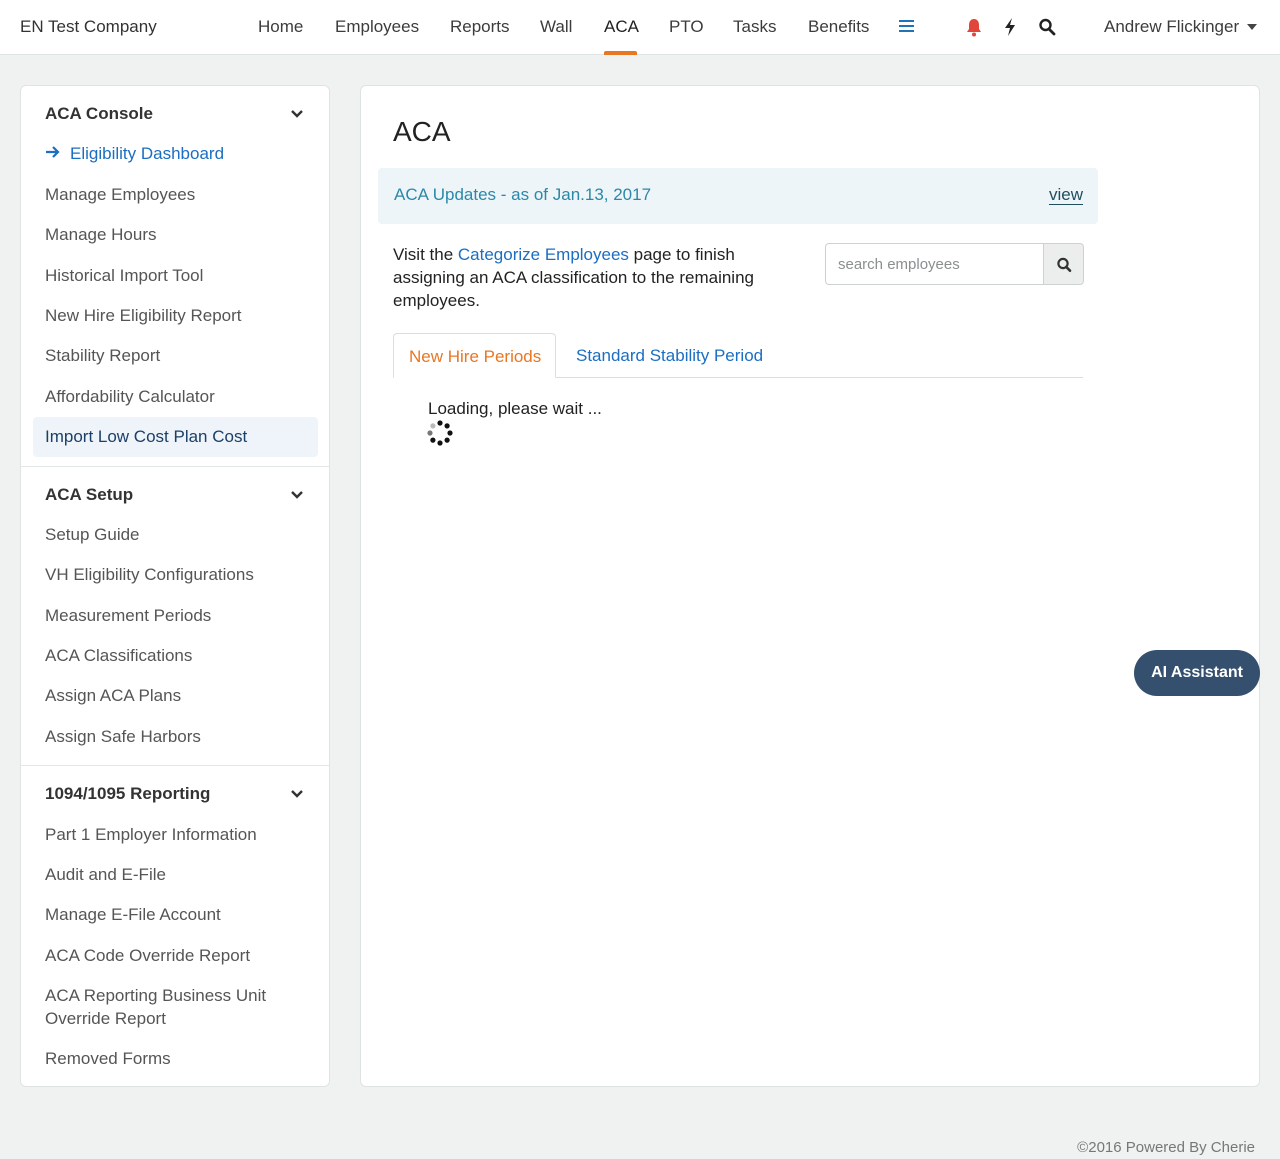 The width and height of the screenshot is (1280, 1159). Describe the element at coordinates (149, 574) in the screenshot. I see `sidebar-item-vh-eligibility-configurations: VH Eligibility Configurations` at that location.